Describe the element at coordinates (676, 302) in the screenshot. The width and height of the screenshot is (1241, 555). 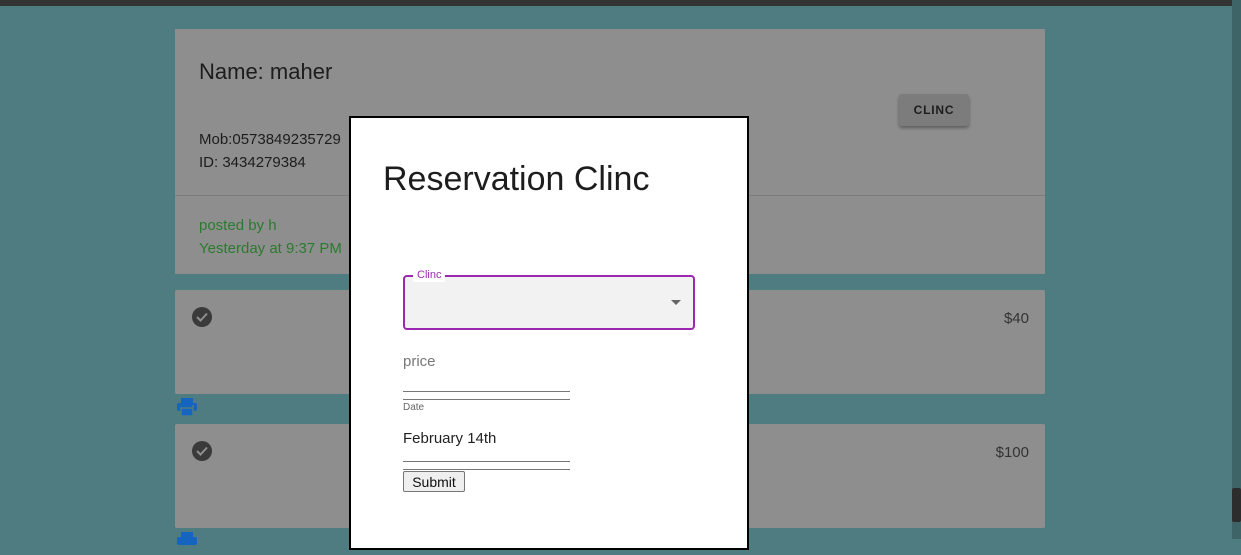
I see `dropdown-arrow-icon` at that location.